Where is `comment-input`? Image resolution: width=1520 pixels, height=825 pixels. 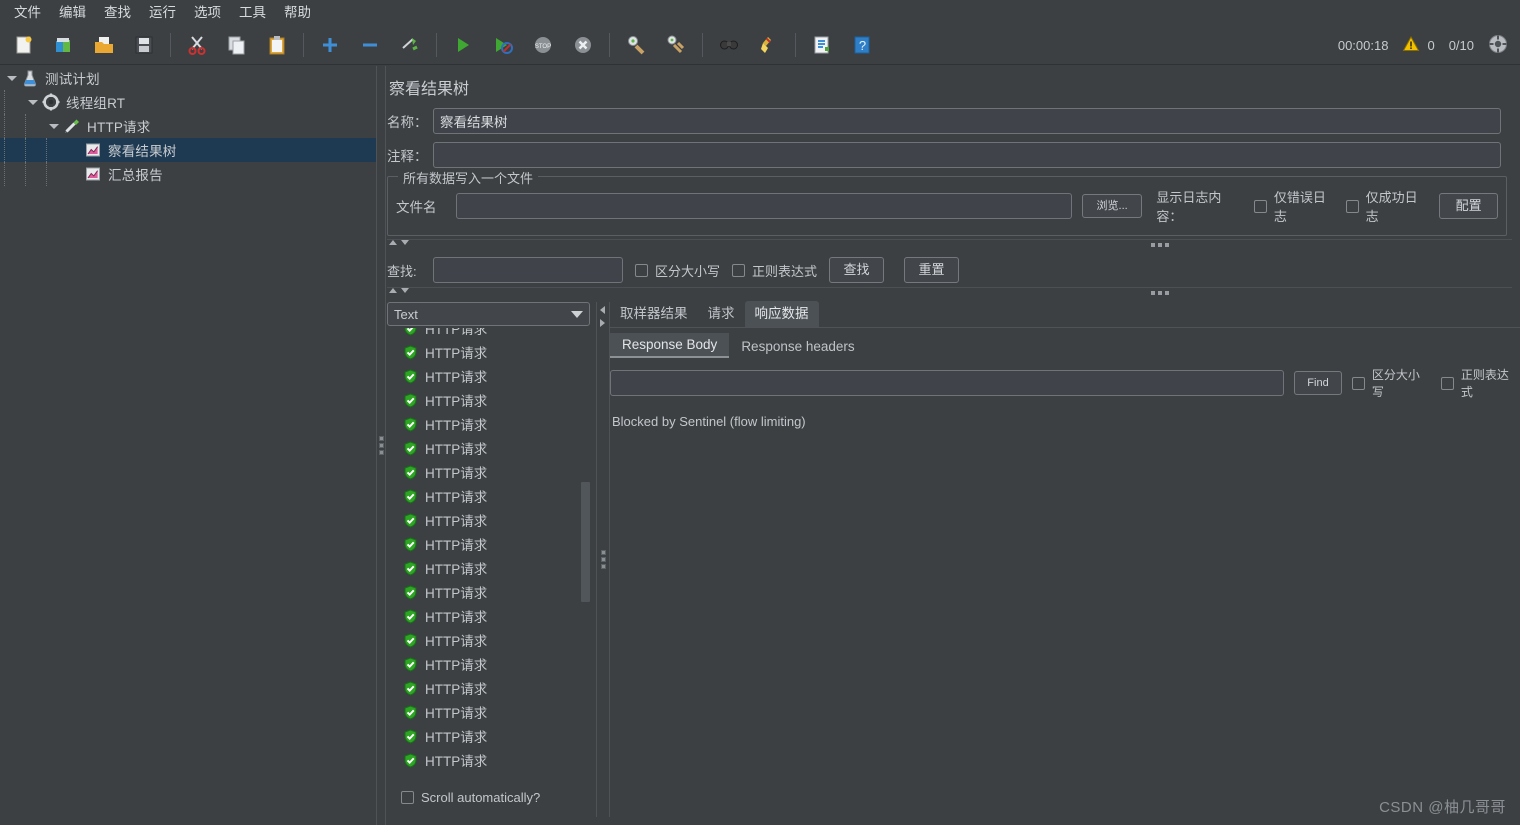
comment-input is located at coordinates (967, 155).